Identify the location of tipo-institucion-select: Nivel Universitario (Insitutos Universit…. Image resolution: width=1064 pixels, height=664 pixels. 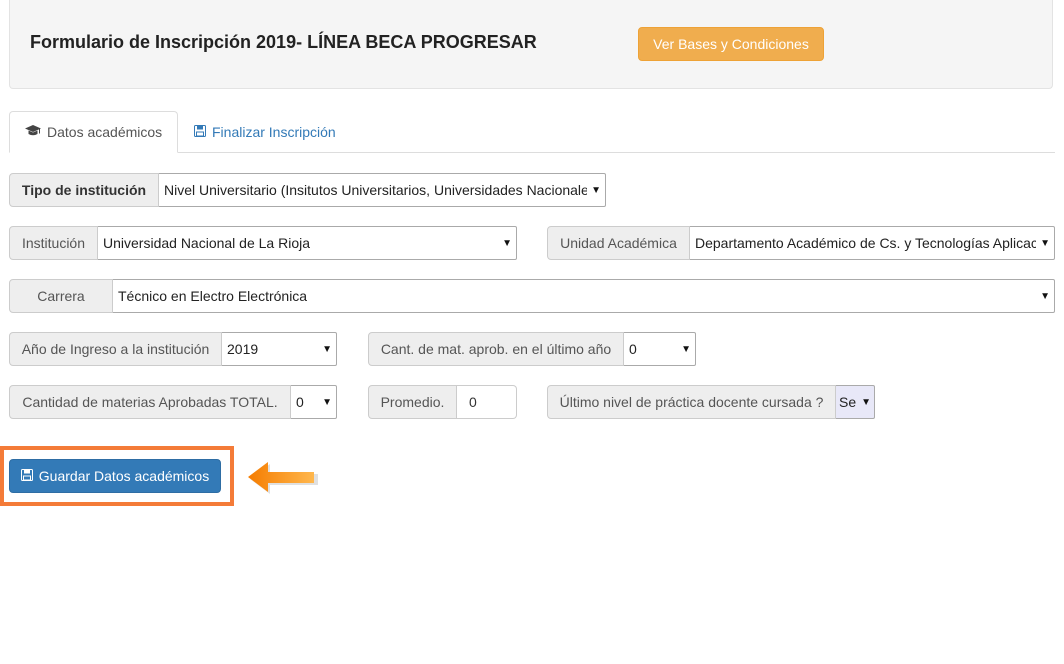
(382, 190).